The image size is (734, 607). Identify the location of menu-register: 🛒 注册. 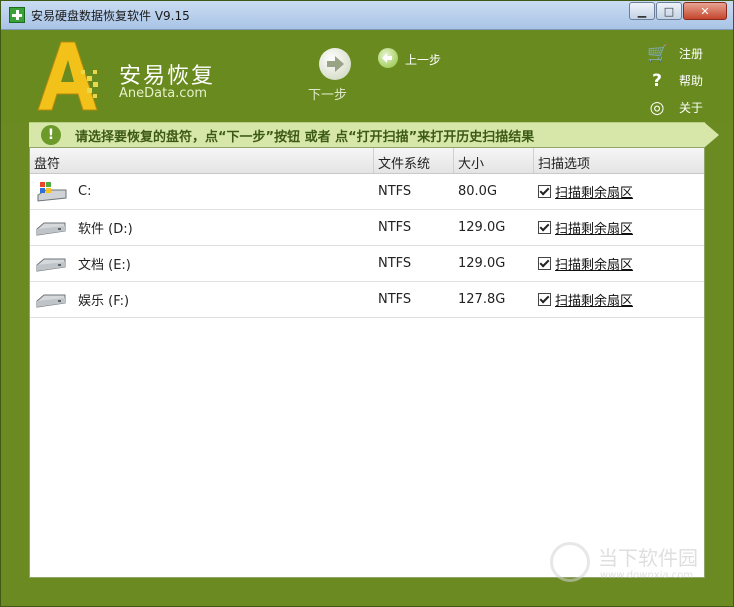
(675, 53).